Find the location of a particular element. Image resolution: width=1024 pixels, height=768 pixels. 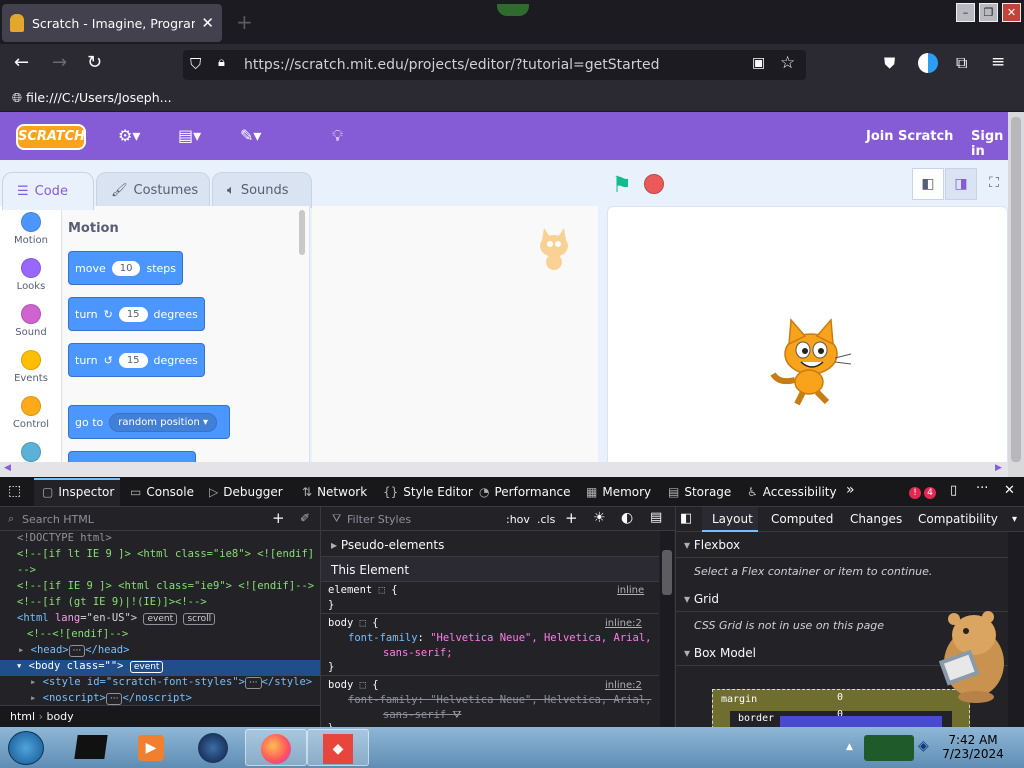

hov-button: :hov is located at coordinates (518, 519).